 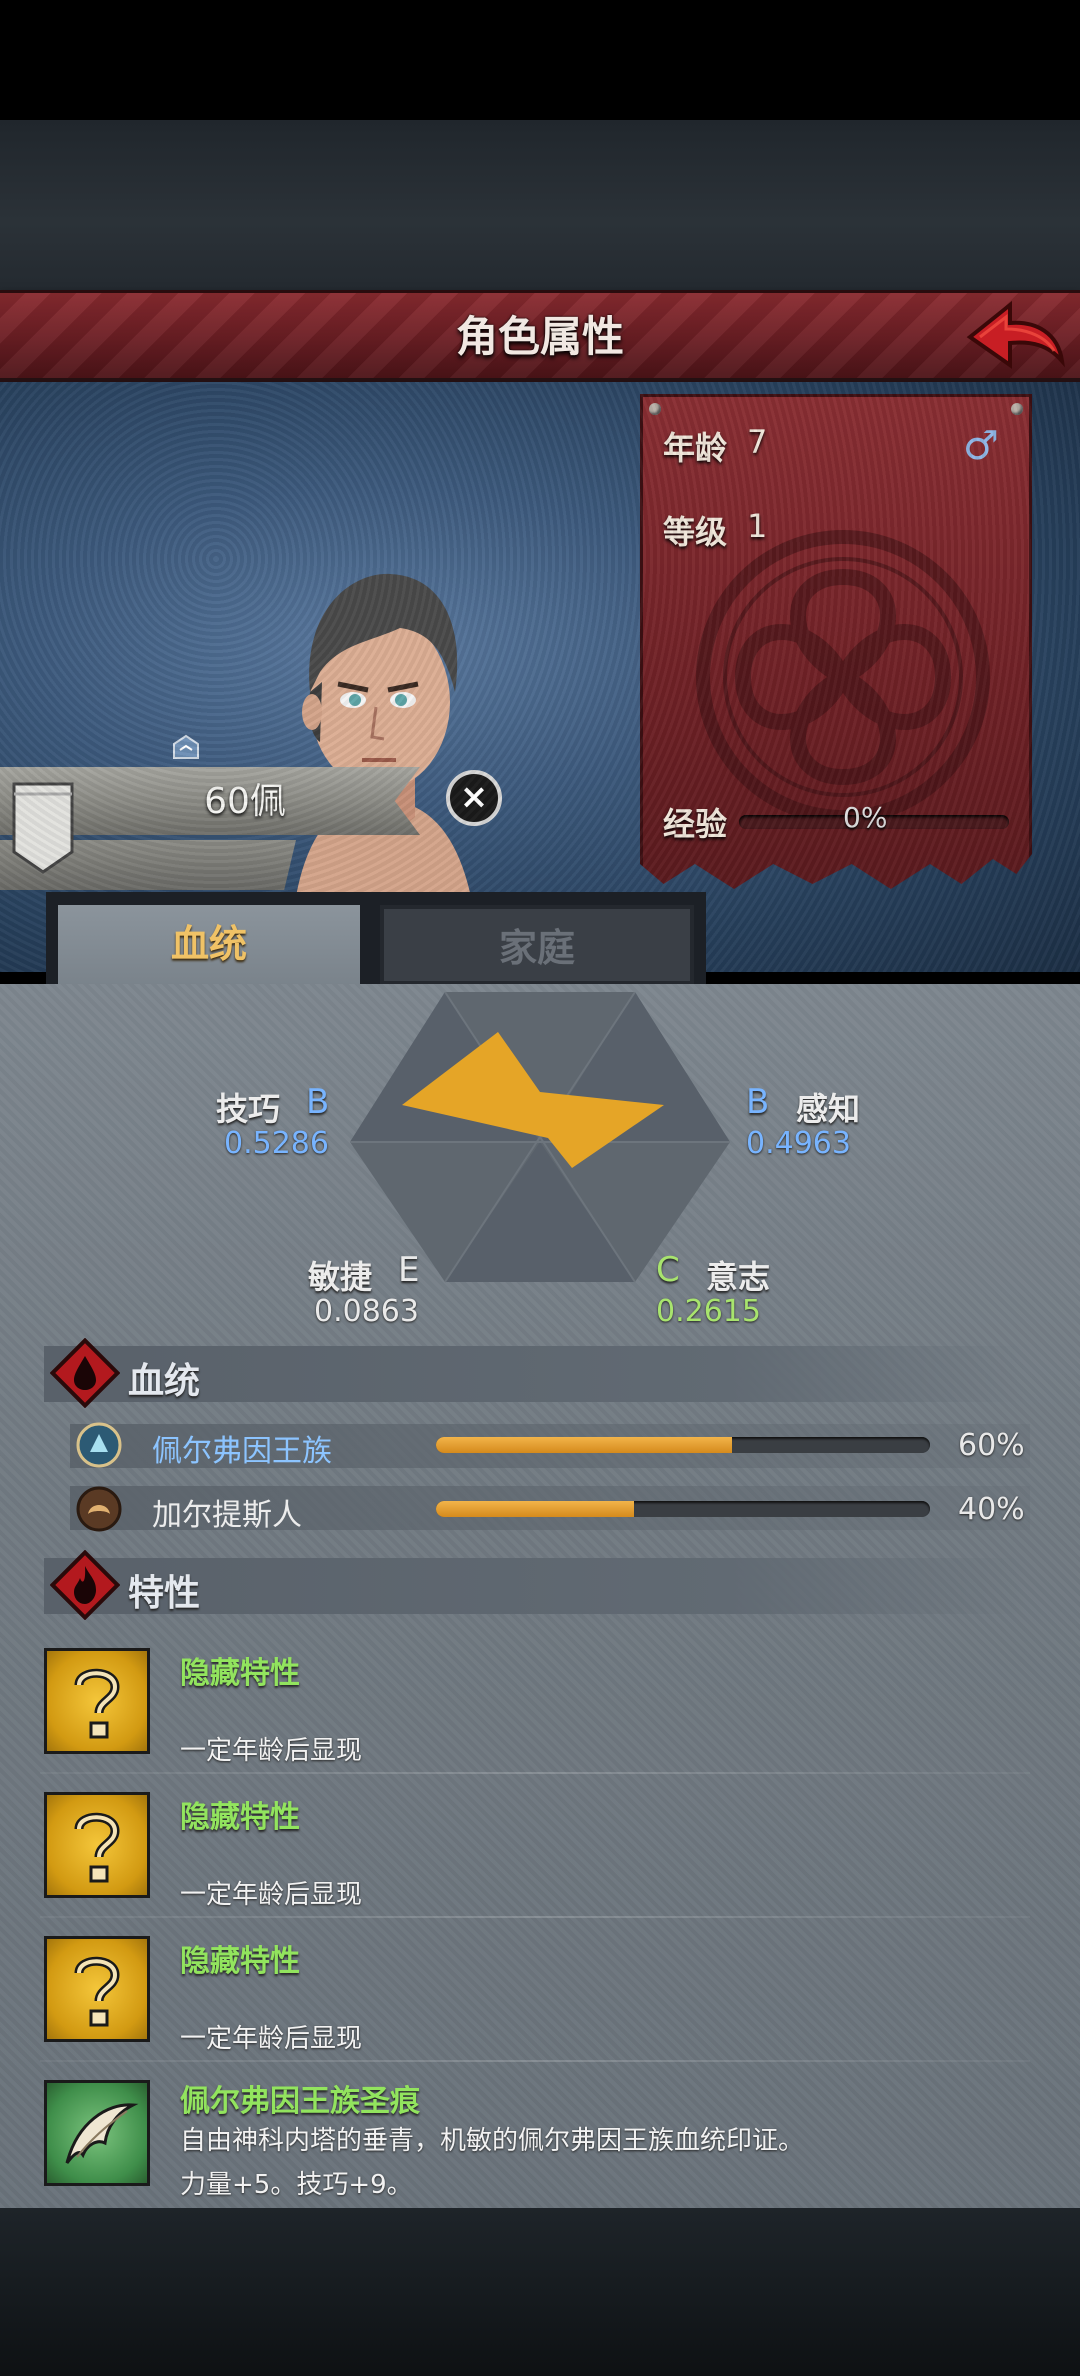 What do you see at coordinates (695, 824) in the screenshot?
I see `exp-label: 经验` at bounding box center [695, 824].